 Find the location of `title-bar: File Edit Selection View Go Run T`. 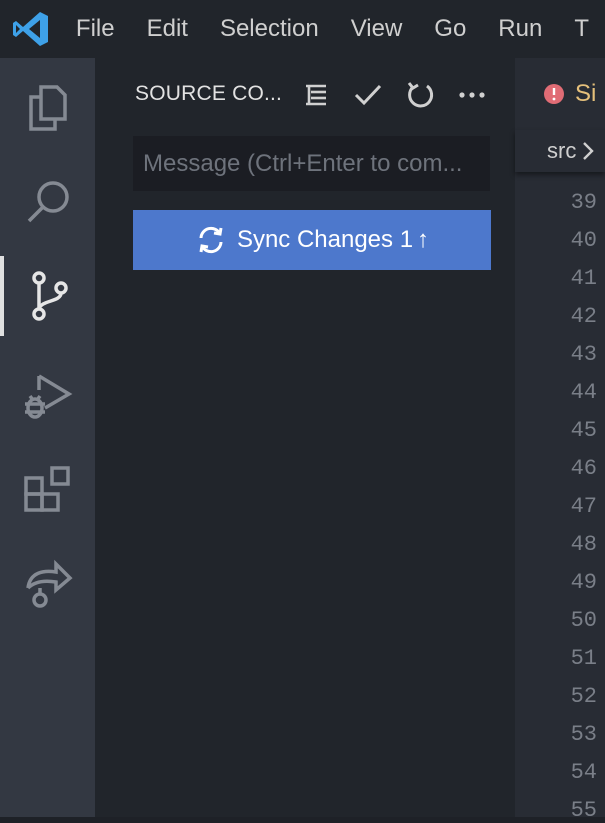

title-bar: File Edit Selection View Go Run T is located at coordinates (302, 29).